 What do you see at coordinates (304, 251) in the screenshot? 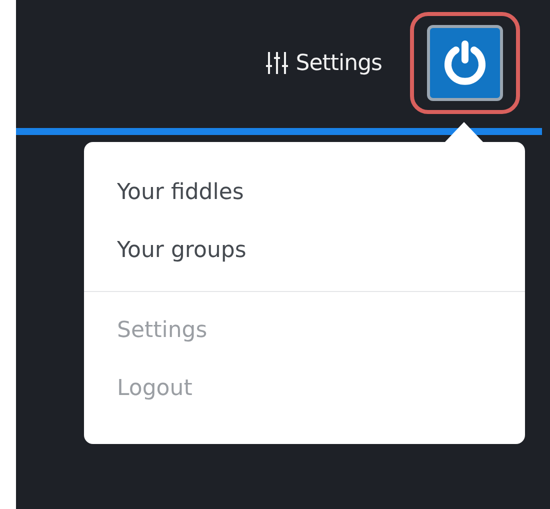
I see `menu-item: Your groups` at bounding box center [304, 251].